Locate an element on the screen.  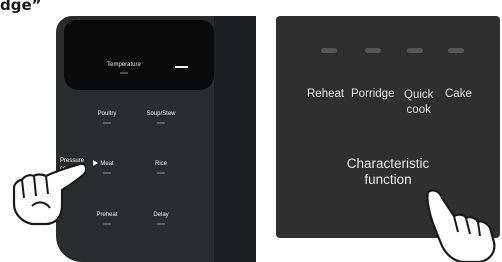
temperature-indicator is located at coordinates (124, 73).